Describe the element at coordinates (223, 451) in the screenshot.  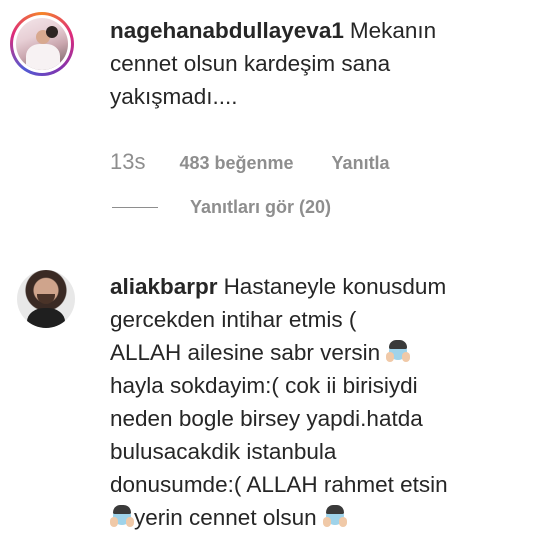
I see `comment-body-line: bulusacakdik istanbula` at that location.